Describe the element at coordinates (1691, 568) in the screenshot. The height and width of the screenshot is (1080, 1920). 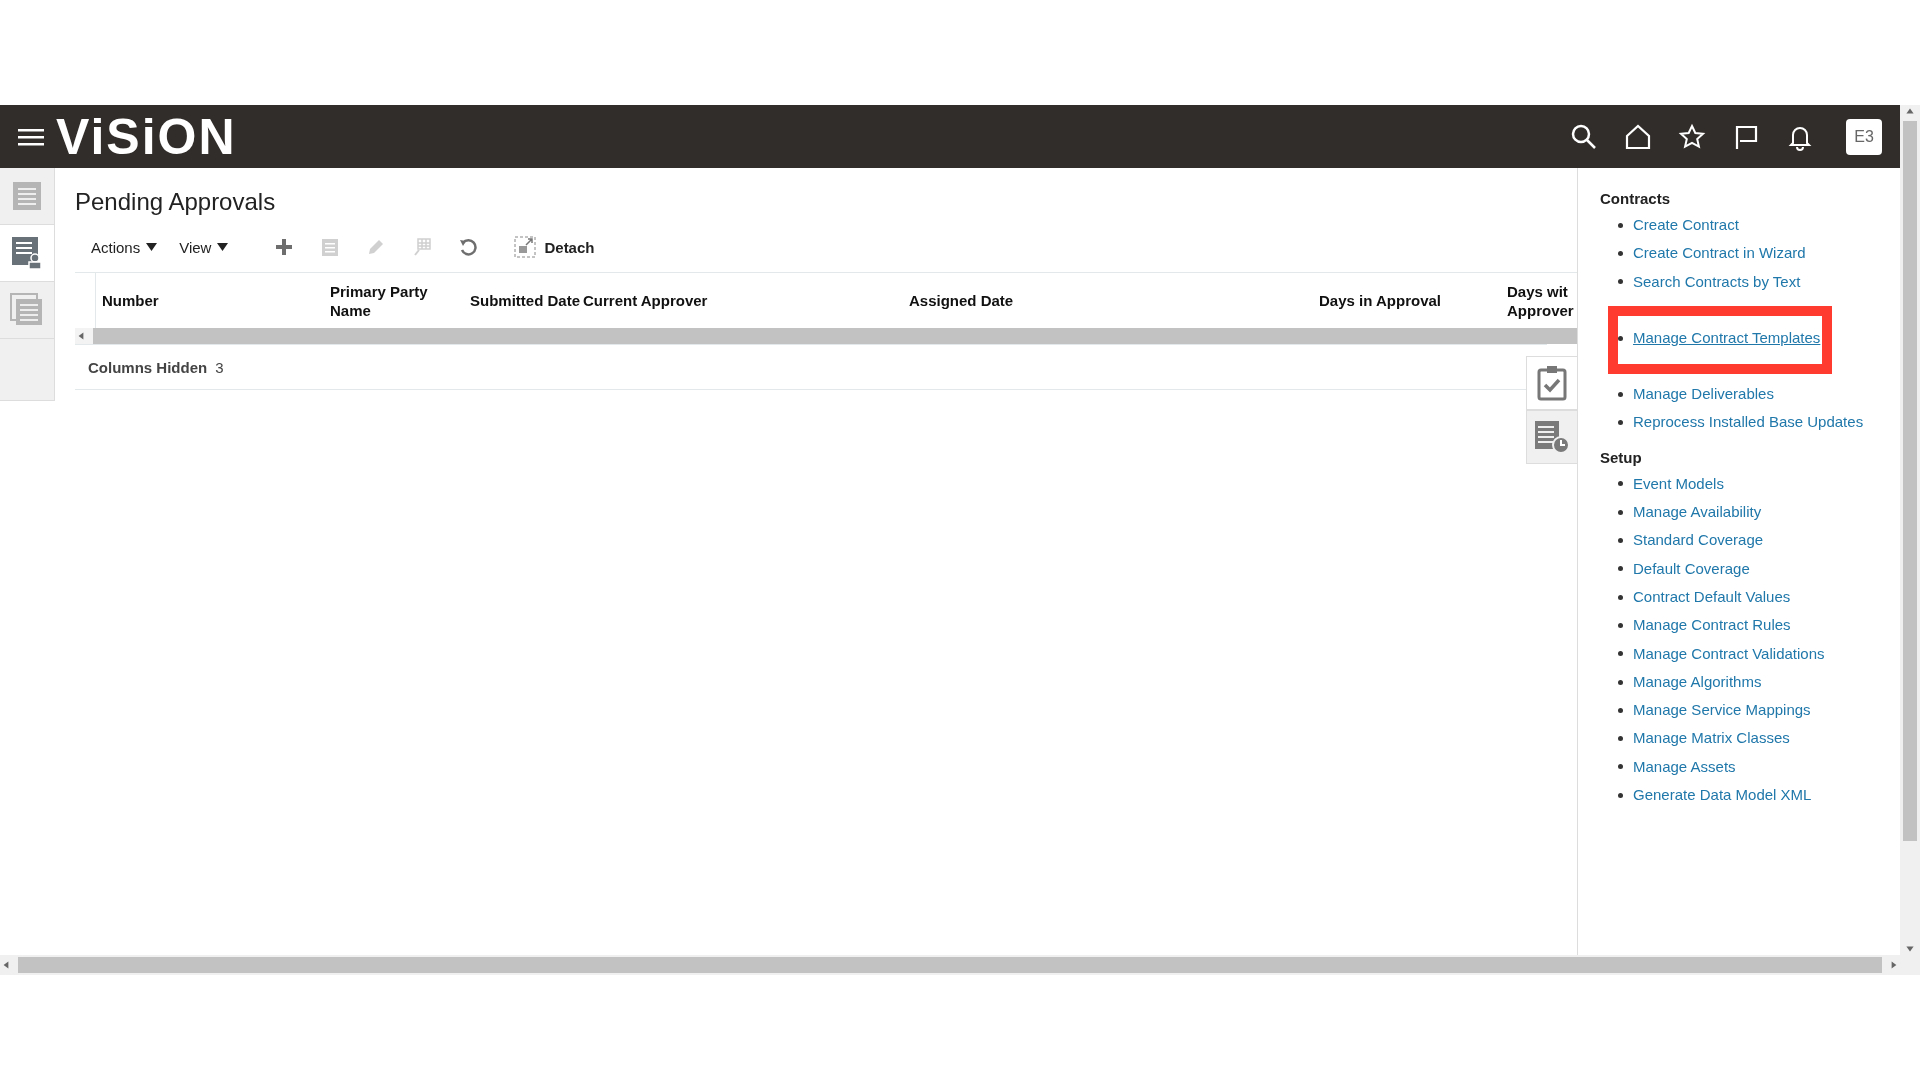
I see `task-link: Default Coverage` at that location.